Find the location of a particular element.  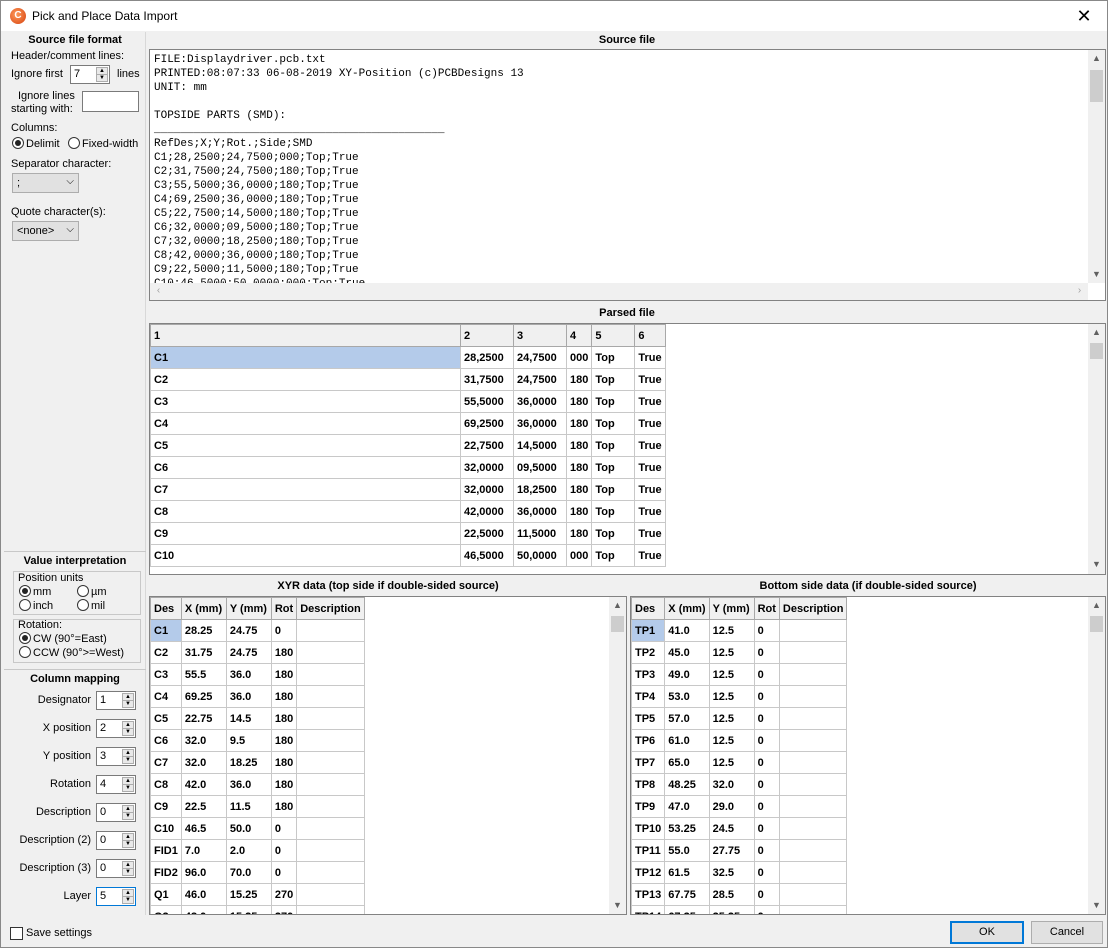

table-cell: 7.0 is located at coordinates (203, 850).